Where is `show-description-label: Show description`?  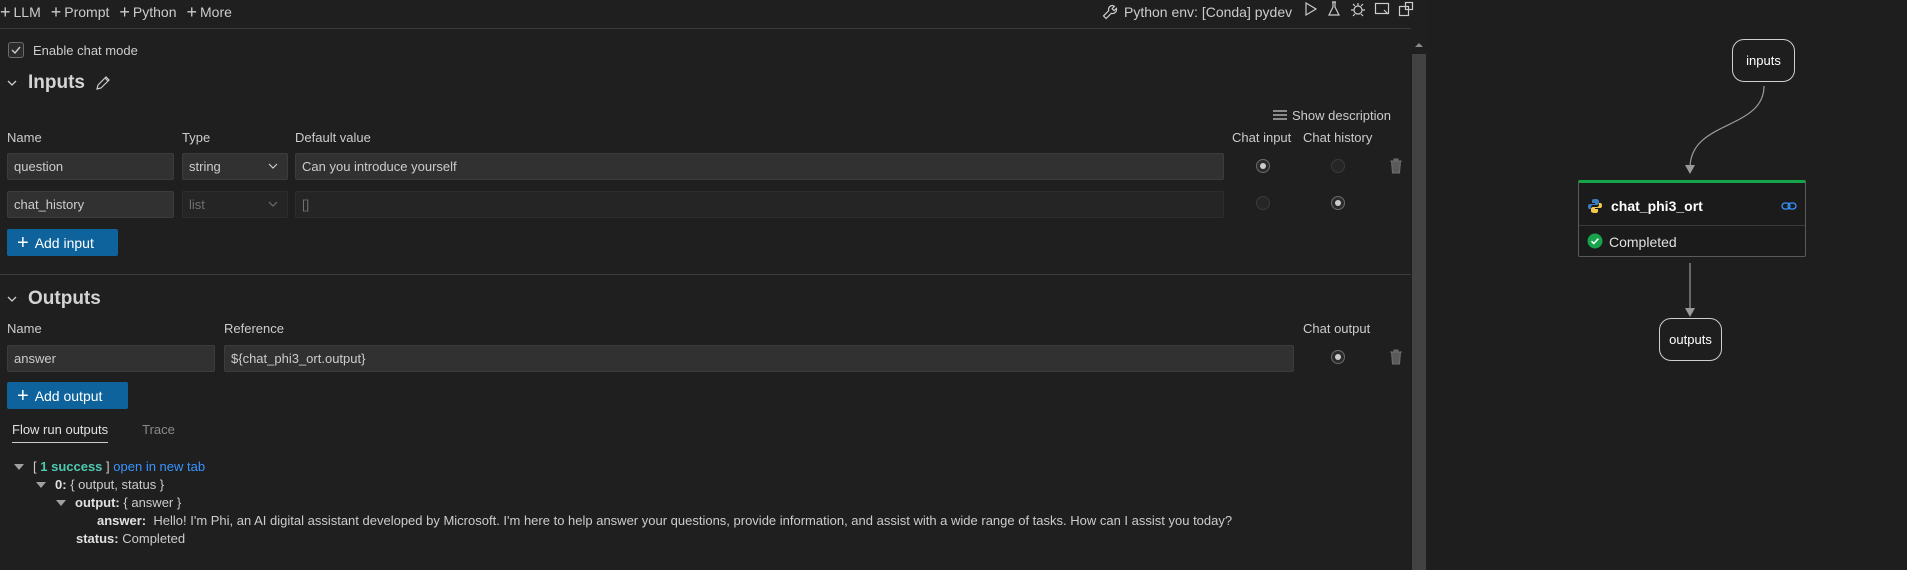
show-description-label: Show description is located at coordinates (1341, 115).